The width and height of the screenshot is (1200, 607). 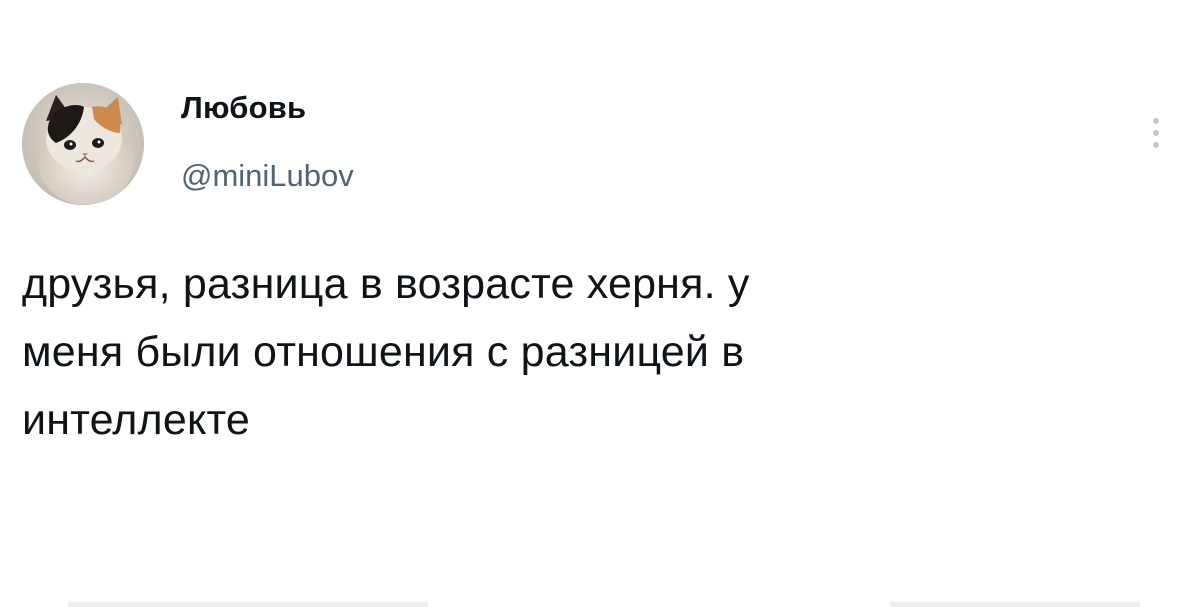 What do you see at coordinates (267, 176) in the screenshot?
I see `author-handle: @miniLubov` at bounding box center [267, 176].